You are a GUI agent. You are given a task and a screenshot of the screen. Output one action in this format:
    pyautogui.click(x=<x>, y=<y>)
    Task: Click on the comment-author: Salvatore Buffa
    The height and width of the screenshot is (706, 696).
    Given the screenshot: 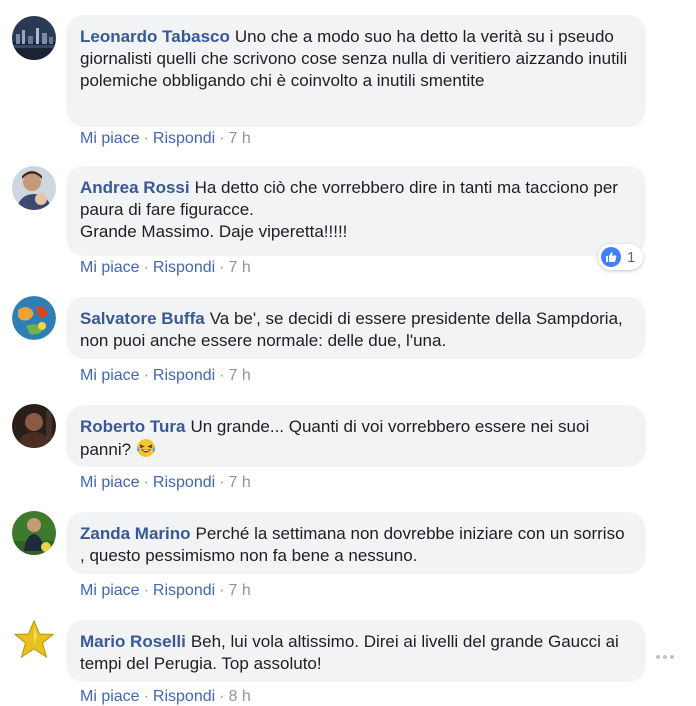 What is the action you would take?
    pyautogui.click(x=142, y=318)
    